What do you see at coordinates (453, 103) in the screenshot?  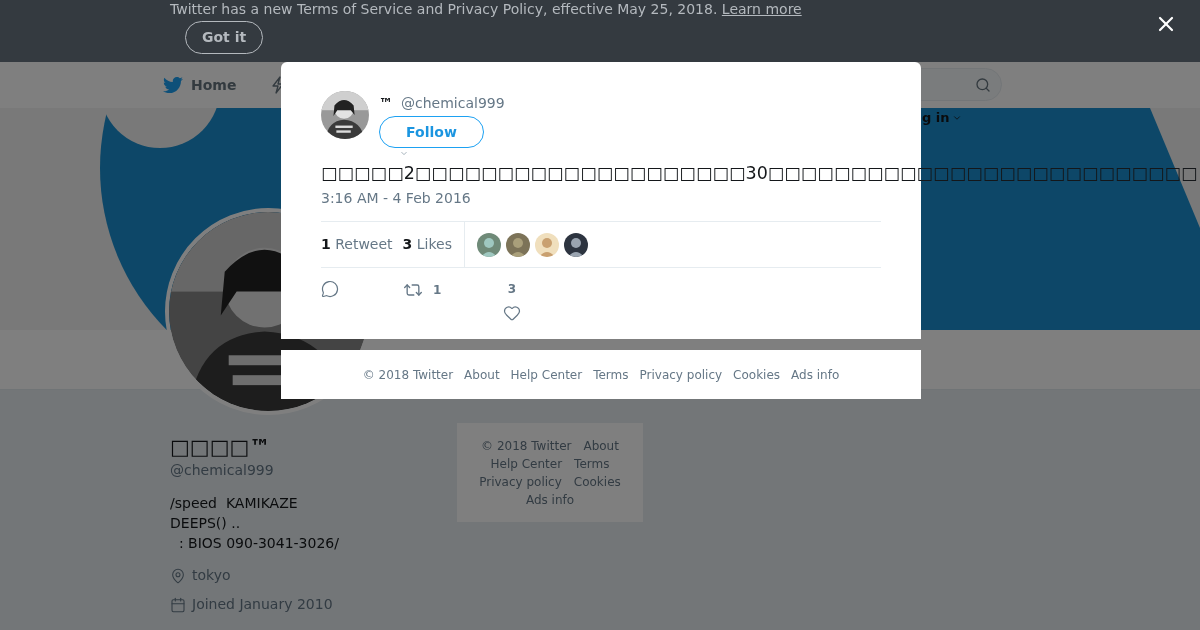 I see `tweet-author-handle: @chemical999` at bounding box center [453, 103].